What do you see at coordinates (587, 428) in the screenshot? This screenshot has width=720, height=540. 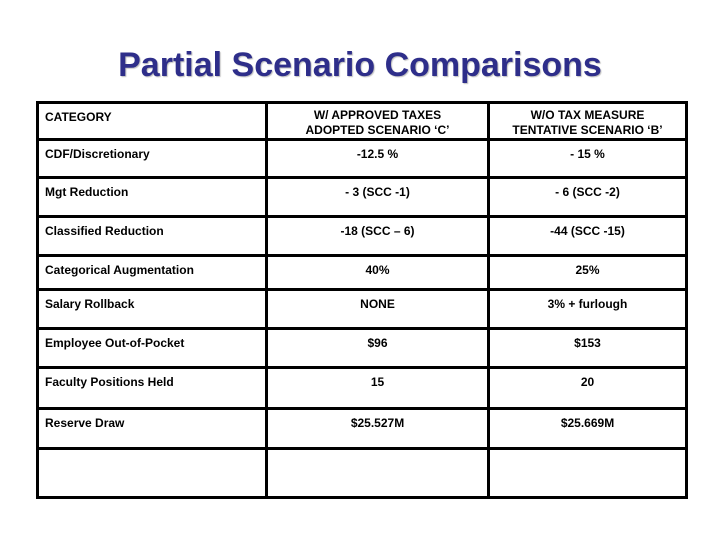 I see `row-scenario-b-value: $25.669M` at bounding box center [587, 428].